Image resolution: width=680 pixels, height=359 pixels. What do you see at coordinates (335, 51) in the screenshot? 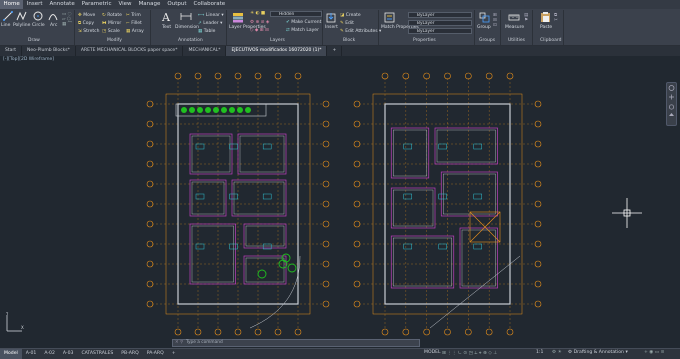
I see `new-tab-button: +` at bounding box center [335, 51].